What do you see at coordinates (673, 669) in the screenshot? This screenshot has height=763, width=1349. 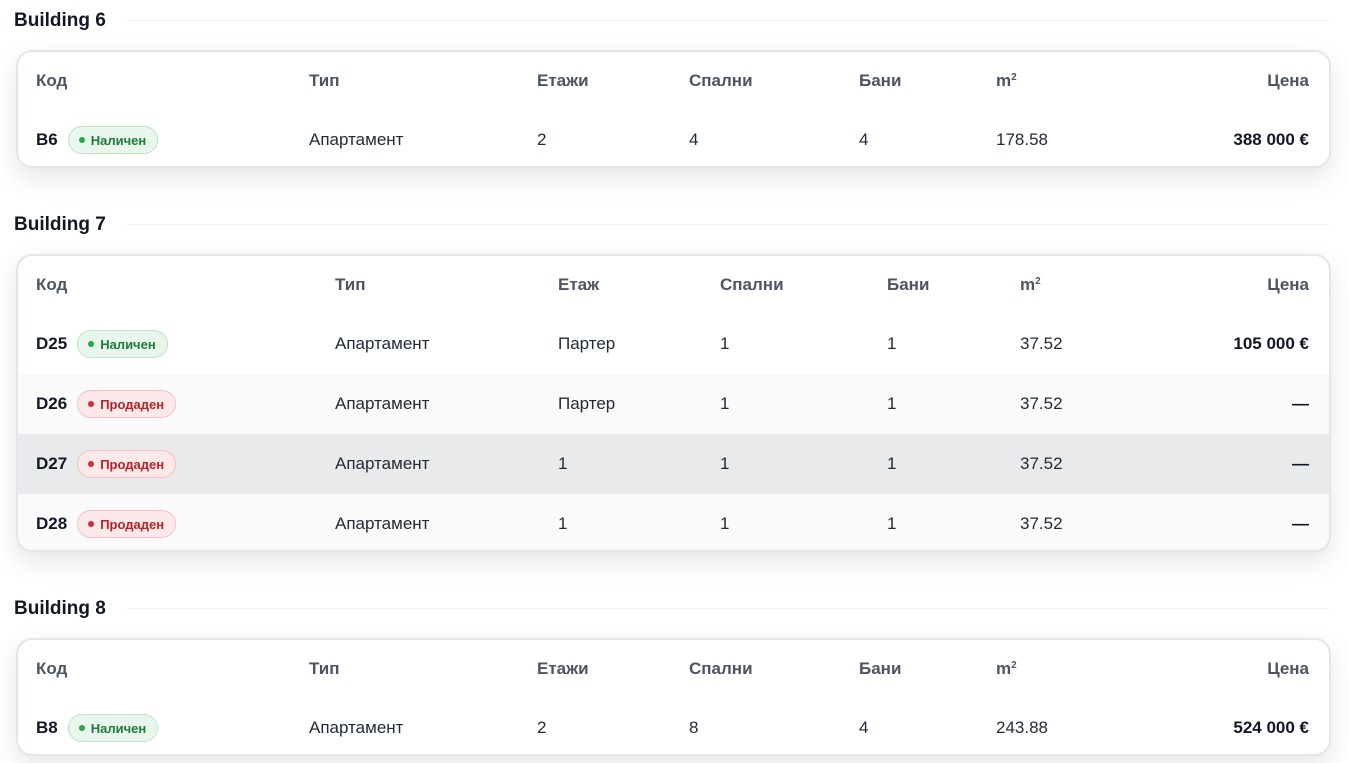 I see `table-header-row: Код Тип Етажи Спални Бани m2 Цена` at bounding box center [673, 669].